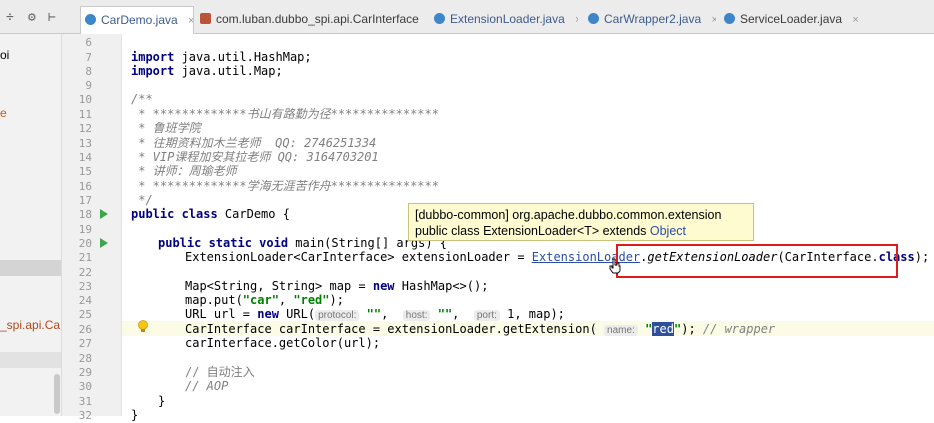 The height and width of the screenshot is (423, 934). I want to click on file-icon, so click(205, 18).